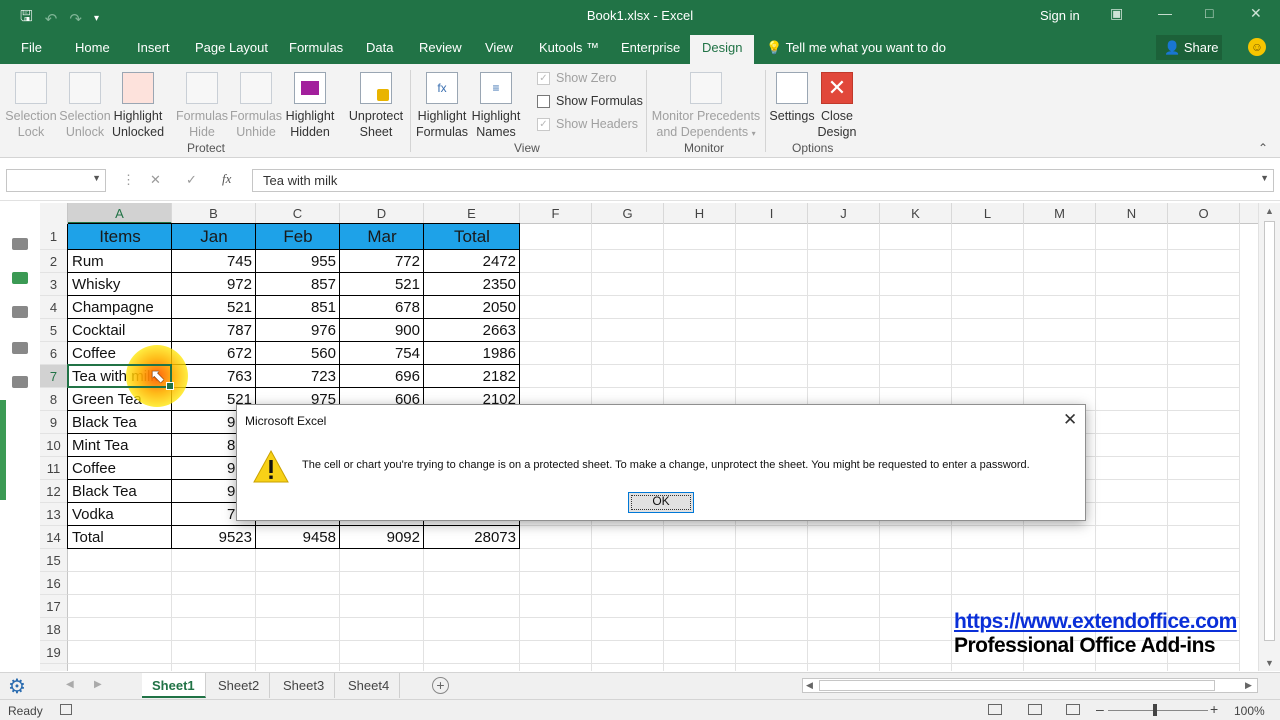 This screenshot has width=1280, height=720. Describe the element at coordinates (1204, 213) in the screenshot. I see `column-header-o: O` at that location.